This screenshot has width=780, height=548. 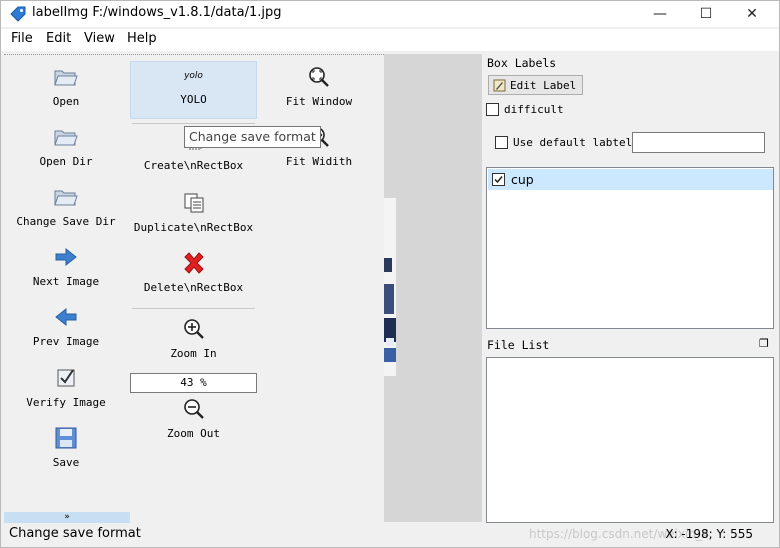 I want to click on difficult-label: difficult, so click(x=534, y=109).